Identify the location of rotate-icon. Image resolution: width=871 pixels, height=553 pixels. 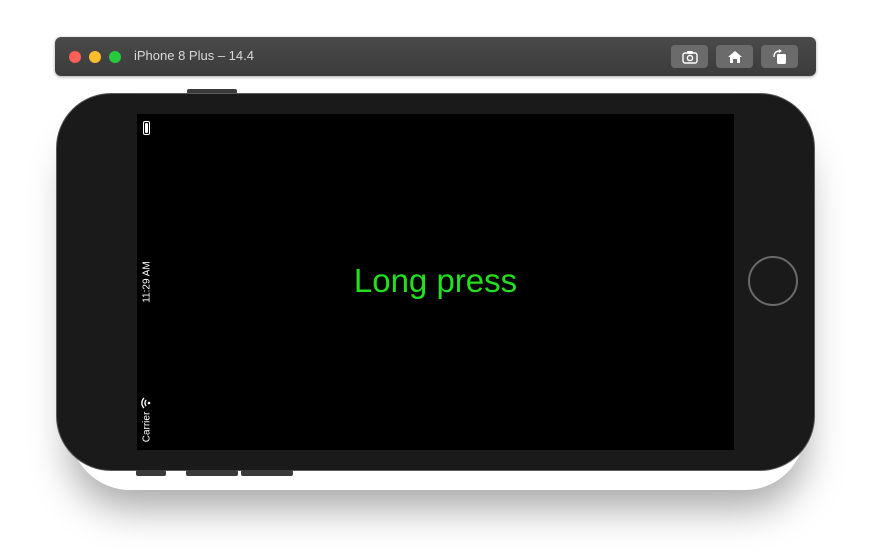
(780, 56).